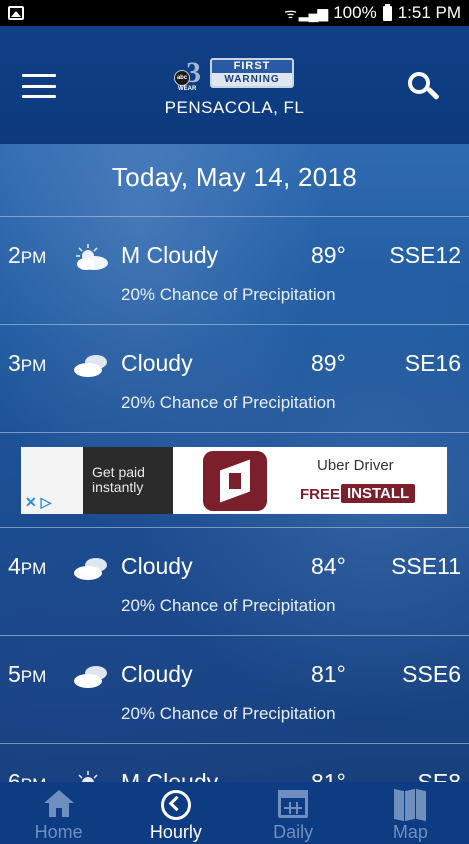 This screenshot has height=844, width=469. Describe the element at coordinates (58, 804) in the screenshot. I see `home-icon` at that location.